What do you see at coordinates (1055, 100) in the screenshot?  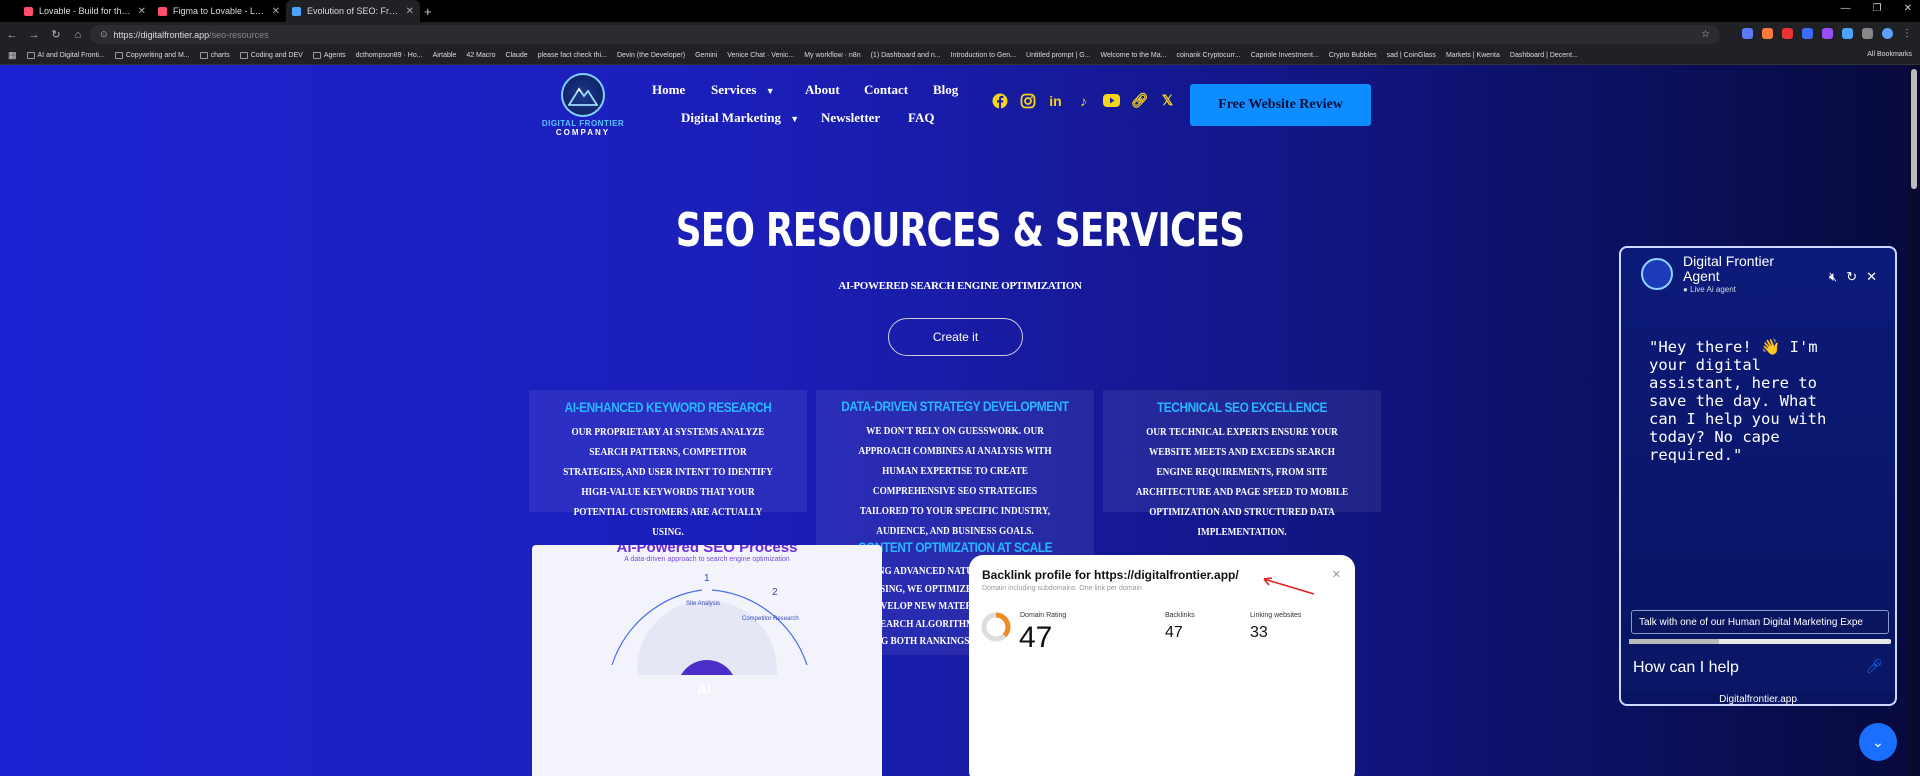 I see `linkedin-icon: in` at bounding box center [1055, 100].